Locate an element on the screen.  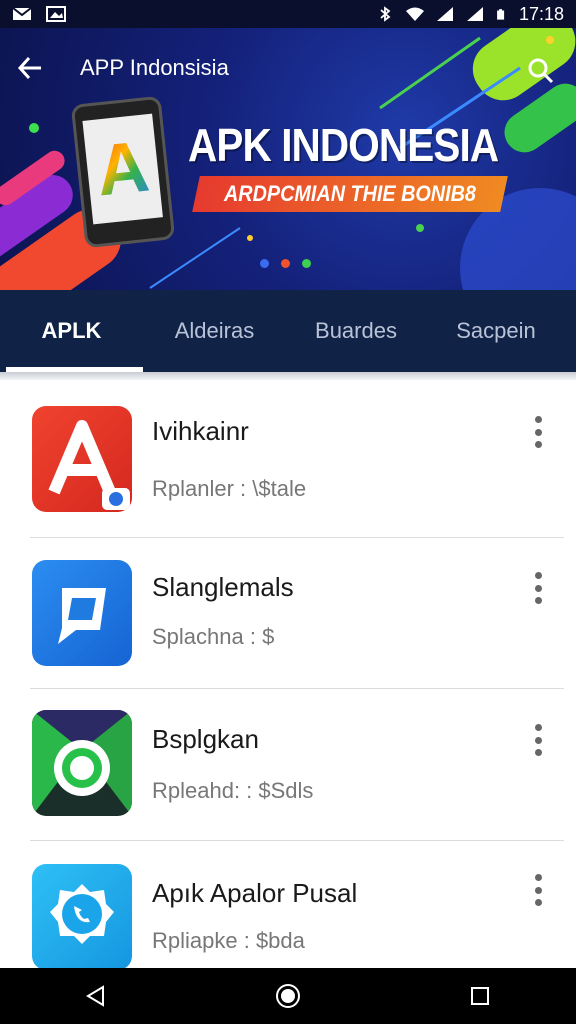
banner-ribbon-text: ARDPCMIAN THIE BONIB8 is located at coordinates (349, 193).